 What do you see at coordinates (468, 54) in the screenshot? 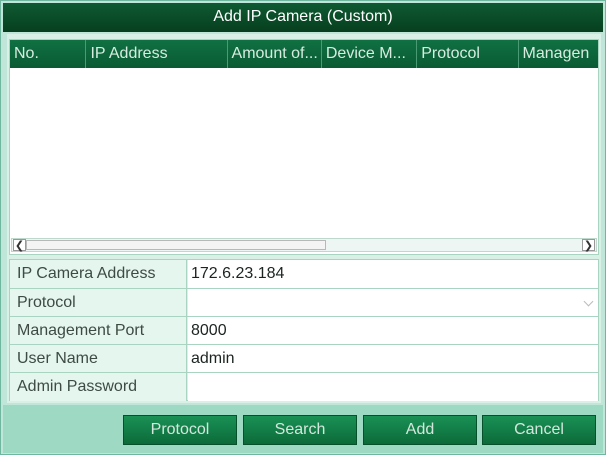
I see `column-header-protocol: Protocol` at bounding box center [468, 54].